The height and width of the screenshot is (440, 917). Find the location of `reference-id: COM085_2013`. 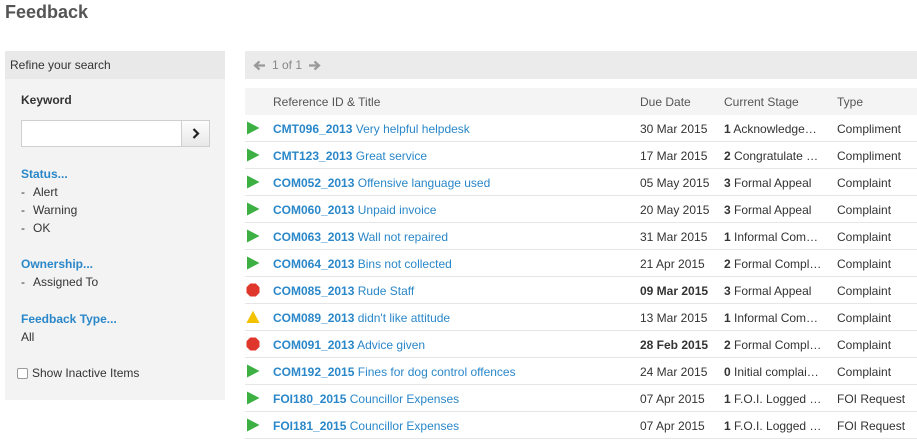

reference-id: COM085_2013 is located at coordinates (314, 291).